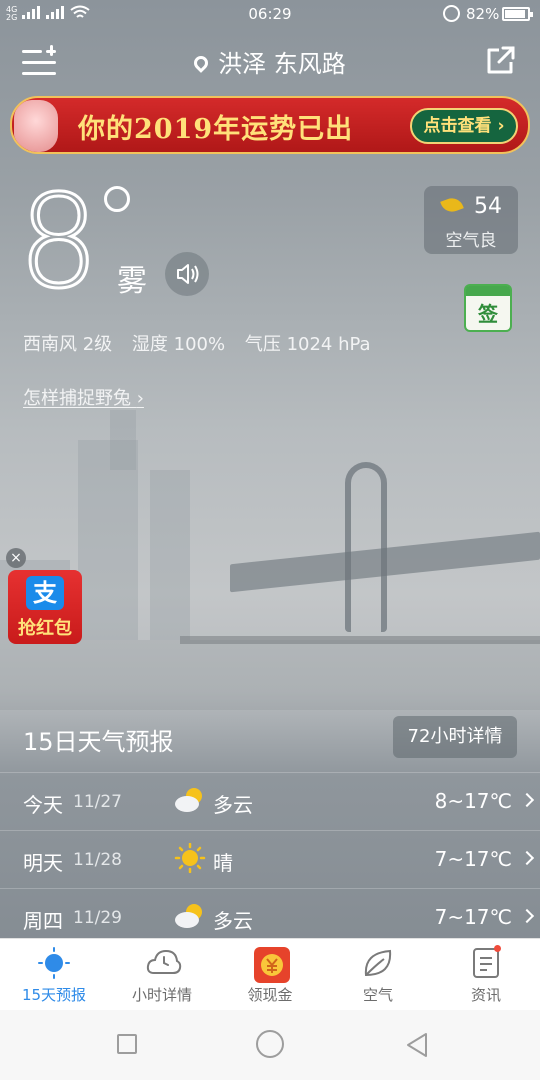 This screenshot has width=540, height=1080. Describe the element at coordinates (98, 742) in the screenshot. I see `forecast-title: 15日天气预报` at that location.